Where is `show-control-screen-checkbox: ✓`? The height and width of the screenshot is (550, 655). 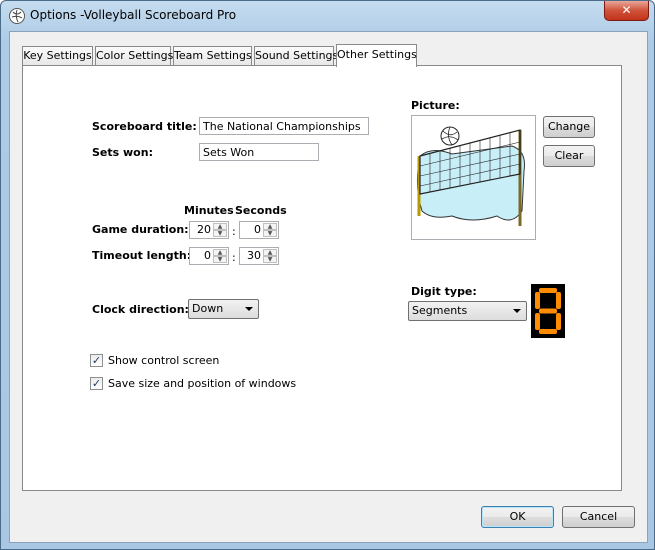
show-control-screen-checkbox: ✓ is located at coordinates (96, 360).